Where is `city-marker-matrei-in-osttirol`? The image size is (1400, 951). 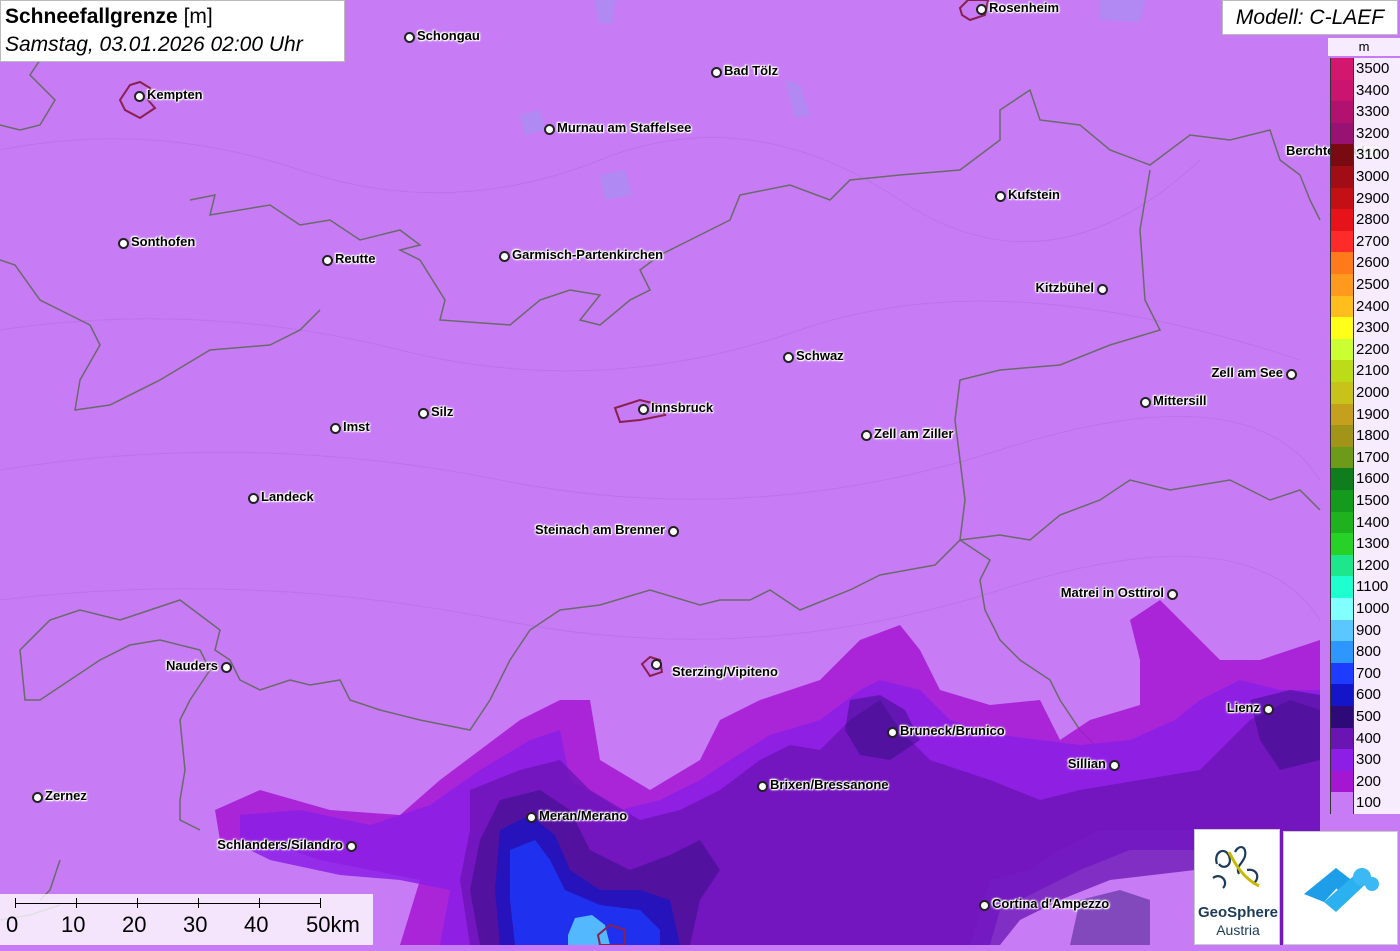
city-marker-matrei-in-osttirol is located at coordinates (1172, 594).